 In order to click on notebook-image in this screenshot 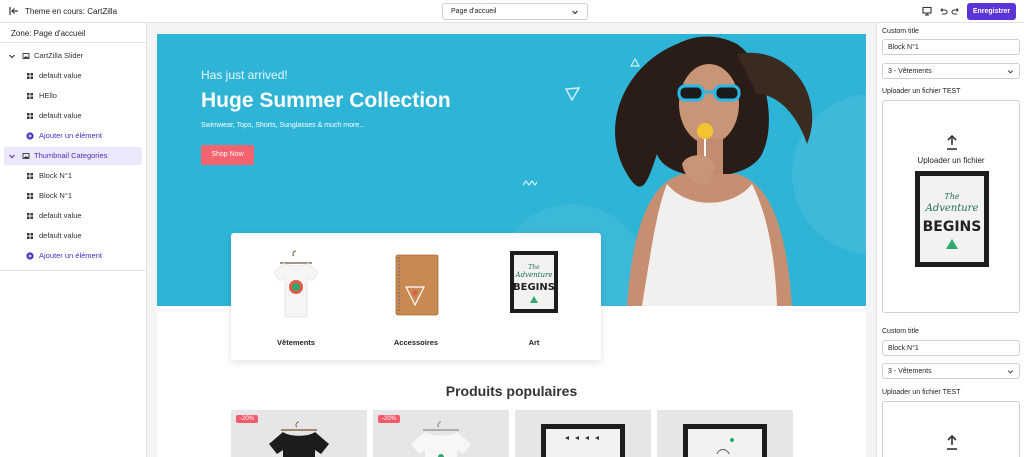, I will do `click(417, 285)`.